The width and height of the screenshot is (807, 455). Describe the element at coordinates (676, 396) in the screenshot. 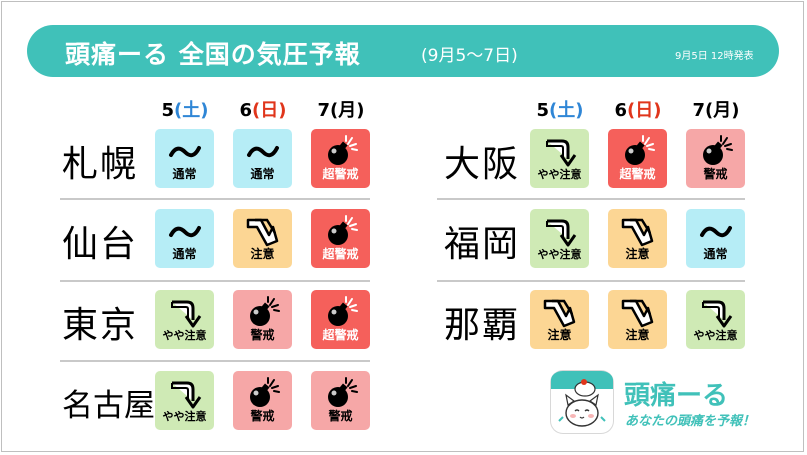

I see `brand-name: 頭痛ーる` at that location.